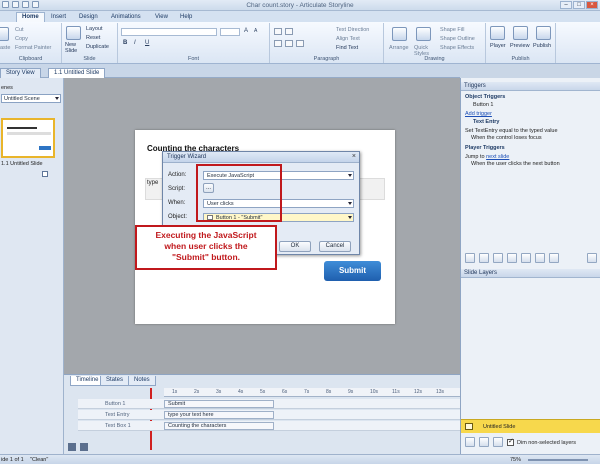 The height and width of the screenshot is (464, 600). Describe the element at coordinates (498, 442) in the screenshot. I see `delete-layer-icon` at that location.